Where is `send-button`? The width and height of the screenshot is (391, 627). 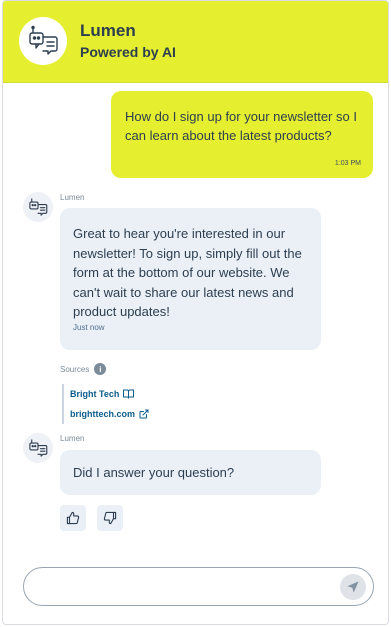
send-button is located at coordinates (353, 587).